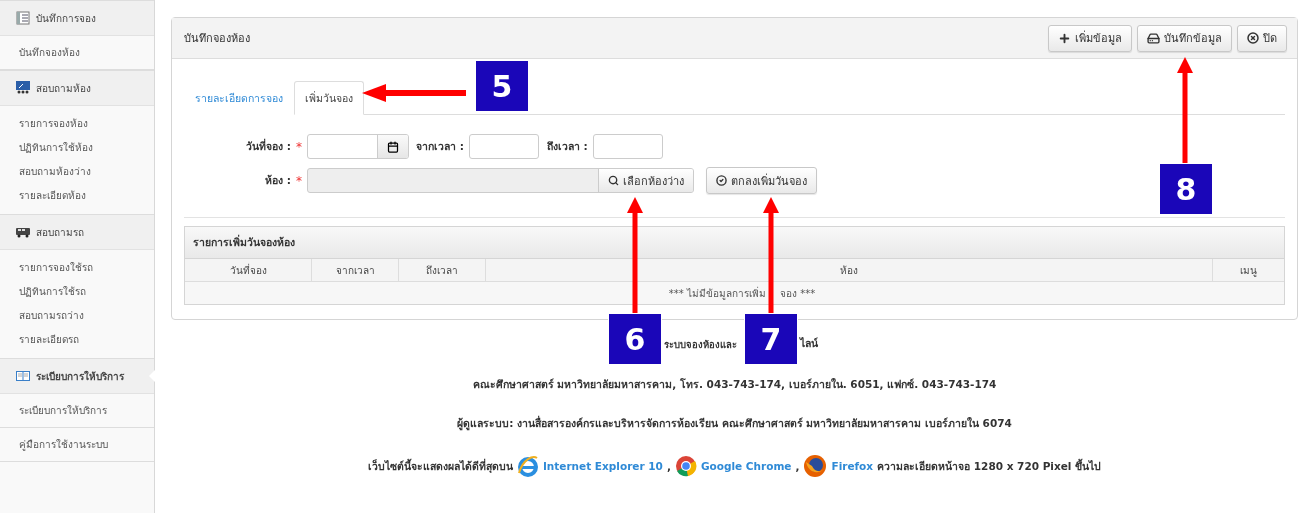  I want to click on sidebar-item: สอบถามรถว่าง, so click(77, 316).